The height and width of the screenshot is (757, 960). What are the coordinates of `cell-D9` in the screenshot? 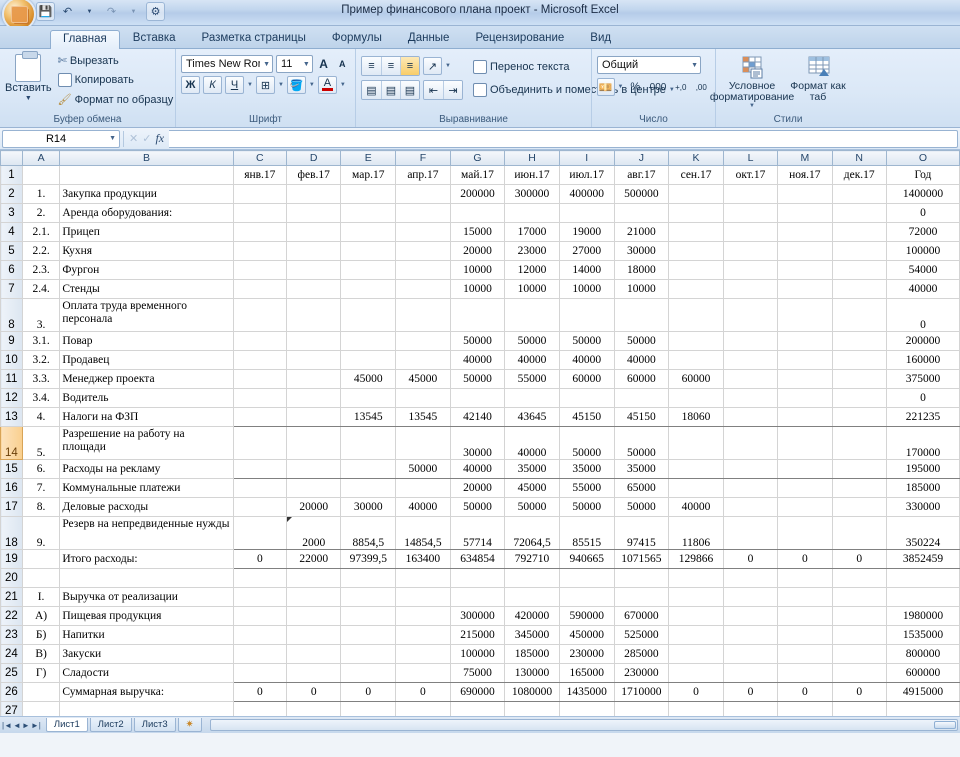 It's located at (314, 341).